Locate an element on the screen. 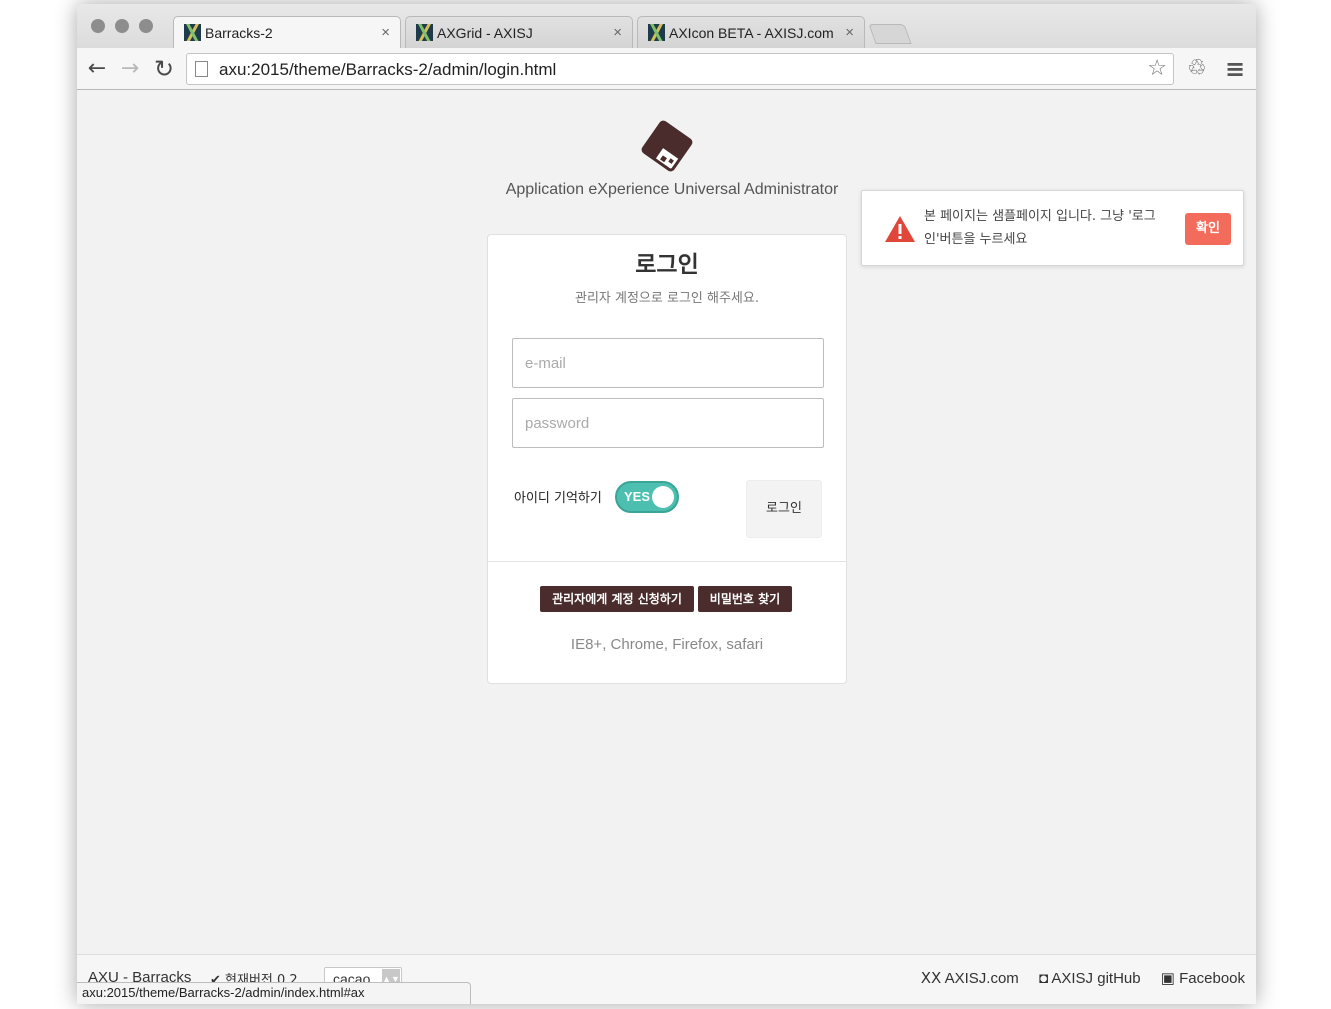 The width and height of the screenshot is (1331, 1009). footer-links: ⅩⅩ AXISJ.com ◘ AXISJ gitHub ▣ Facebook is located at coordinates (1075, 978).